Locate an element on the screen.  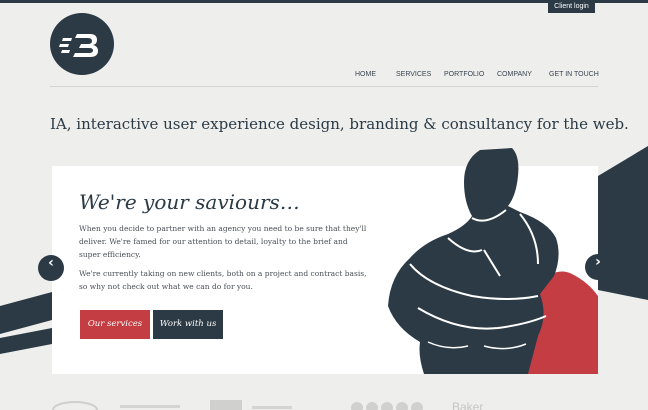
nav-item-services: SERVICES is located at coordinates (413, 78).